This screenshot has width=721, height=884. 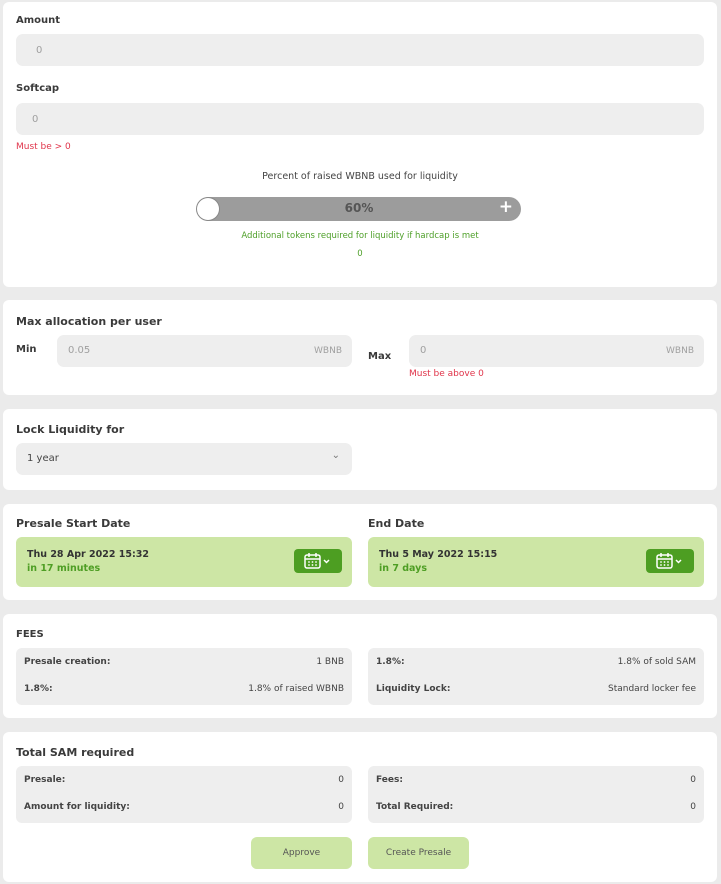 I want to click on softcap-label: Softcap, so click(x=38, y=88).